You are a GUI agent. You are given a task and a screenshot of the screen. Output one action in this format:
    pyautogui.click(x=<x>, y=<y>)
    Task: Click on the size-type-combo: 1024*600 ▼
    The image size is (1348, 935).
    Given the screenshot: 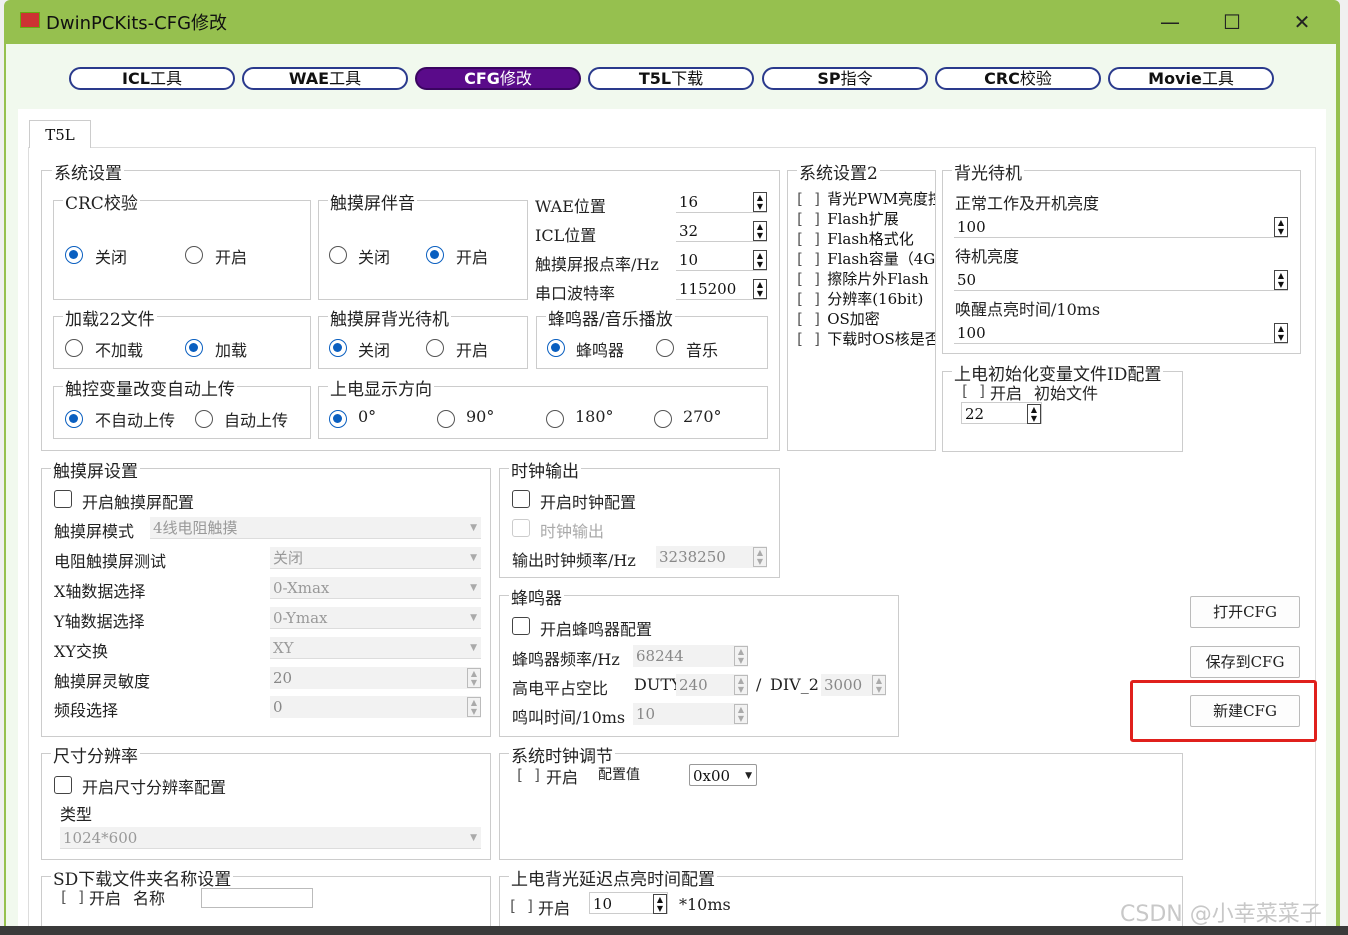 What is the action you would take?
    pyautogui.click(x=270, y=838)
    